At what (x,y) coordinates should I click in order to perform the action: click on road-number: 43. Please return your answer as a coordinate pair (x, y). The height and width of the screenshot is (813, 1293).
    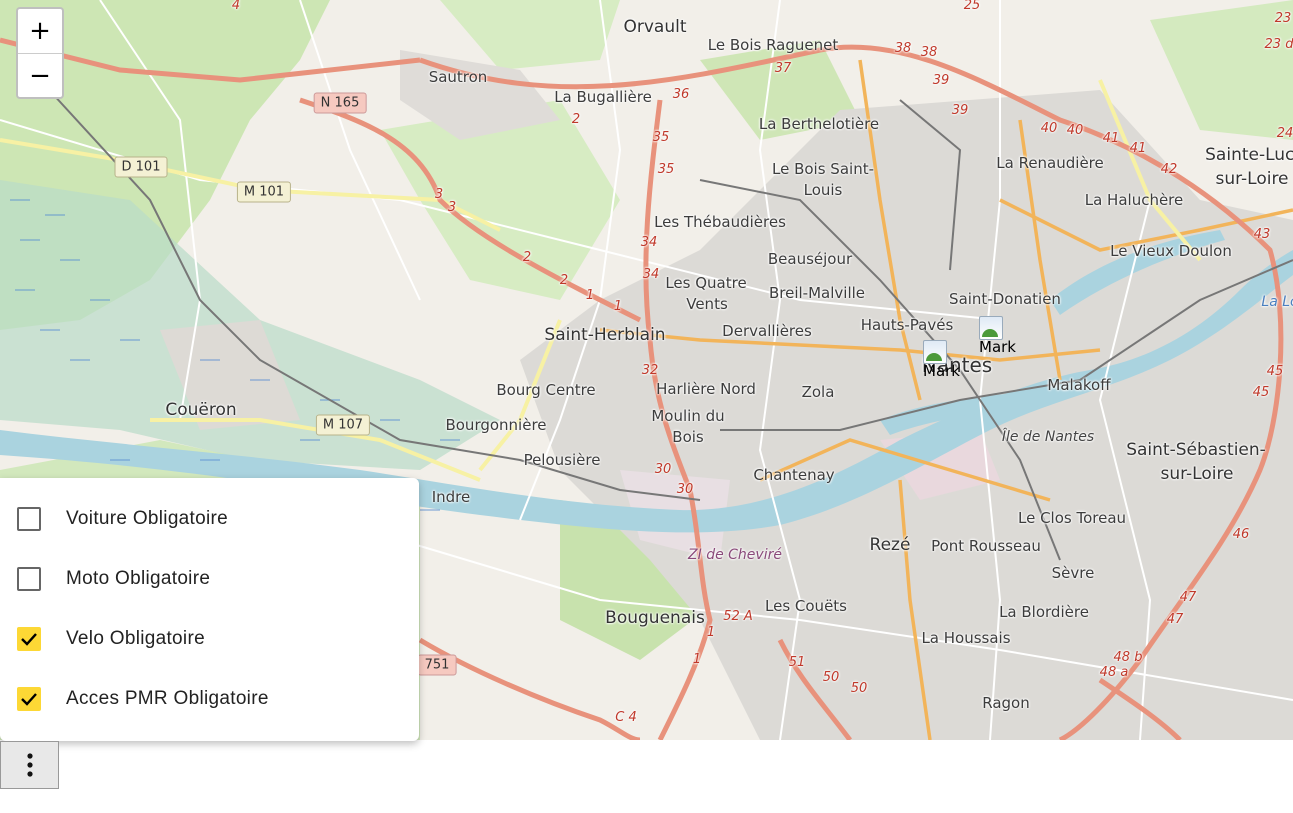
    Looking at the image, I should click on (1262, 234).